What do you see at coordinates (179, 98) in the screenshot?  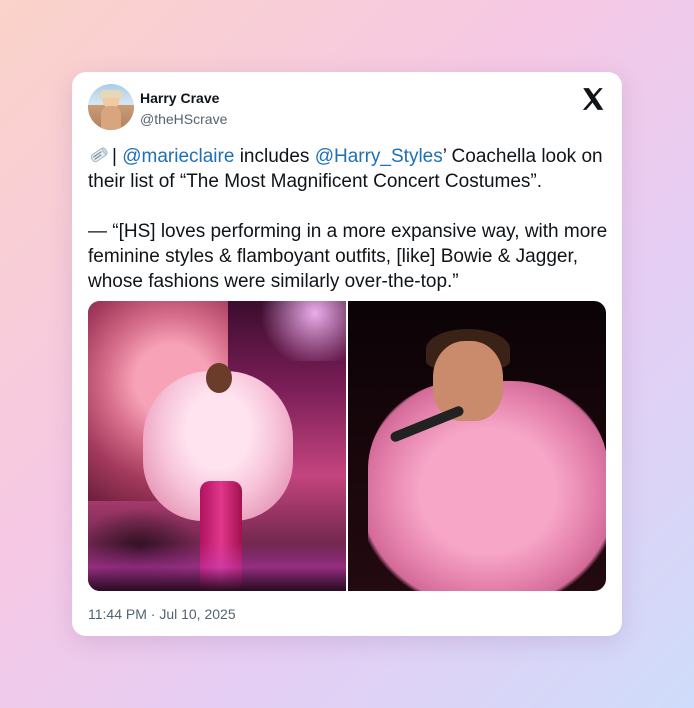 I see `author-name: Harry Crave` at bounding box center [179, 98].